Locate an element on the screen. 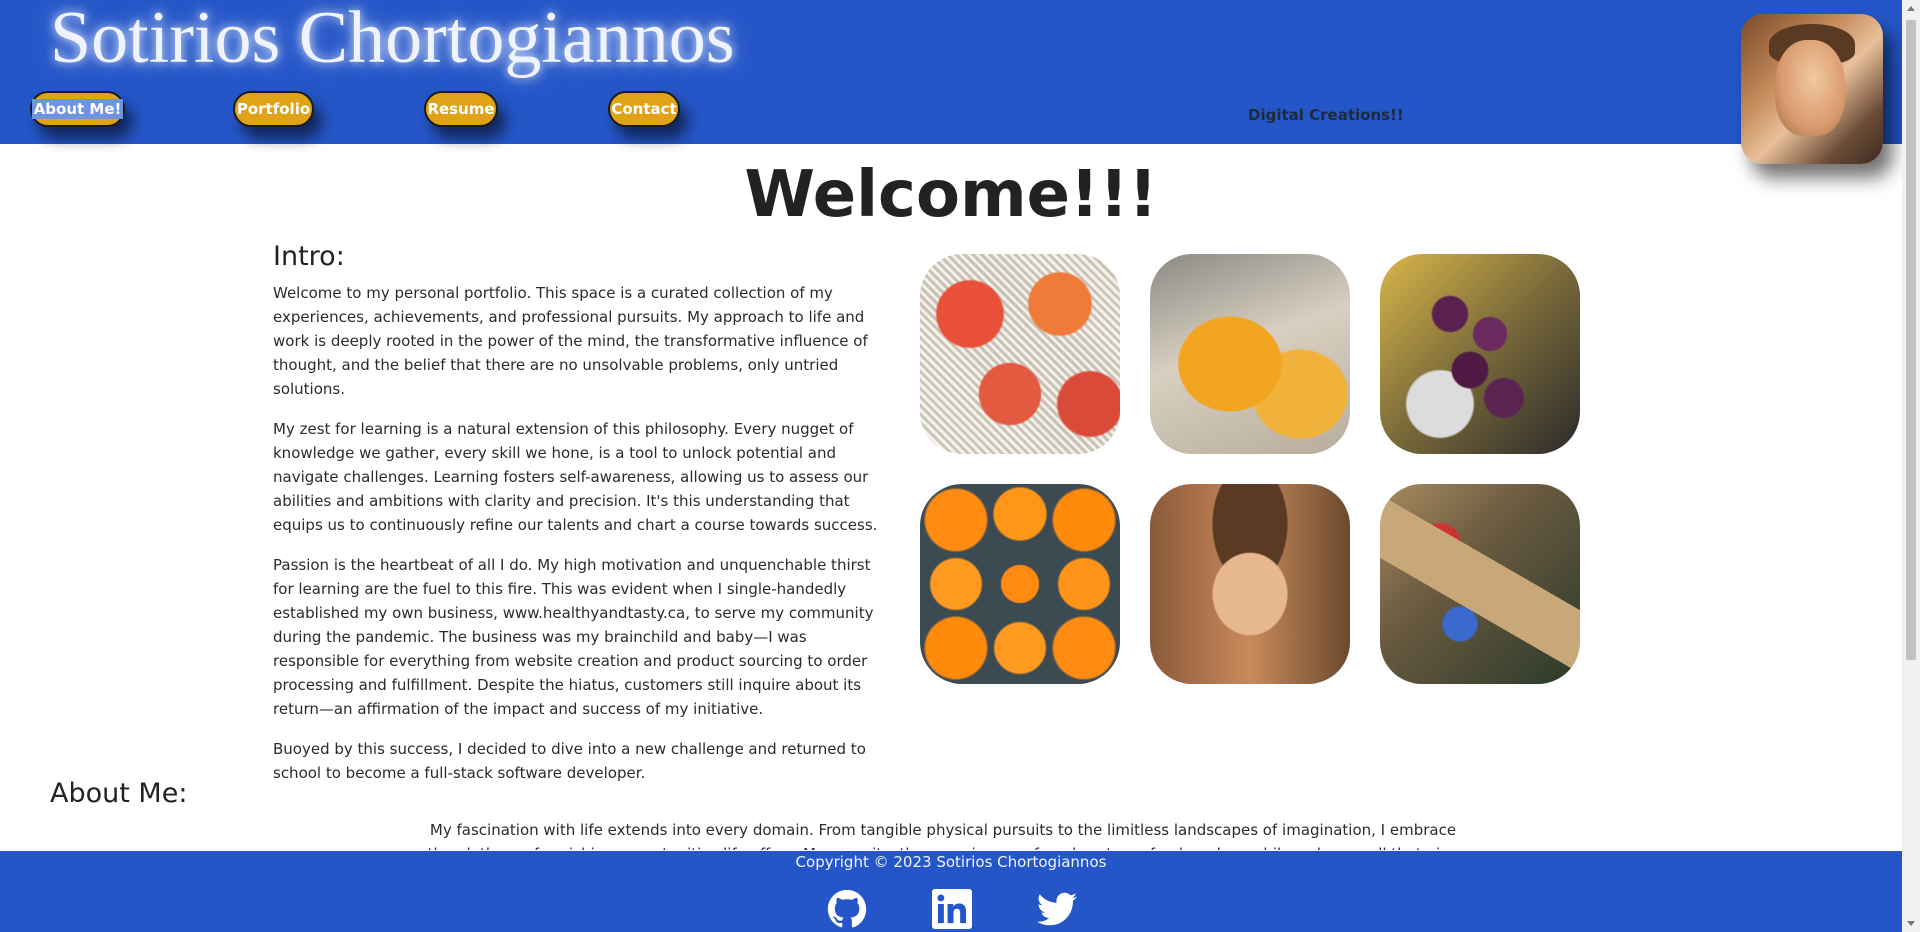  mangoes-photo is located at coordinates (1020, 354).